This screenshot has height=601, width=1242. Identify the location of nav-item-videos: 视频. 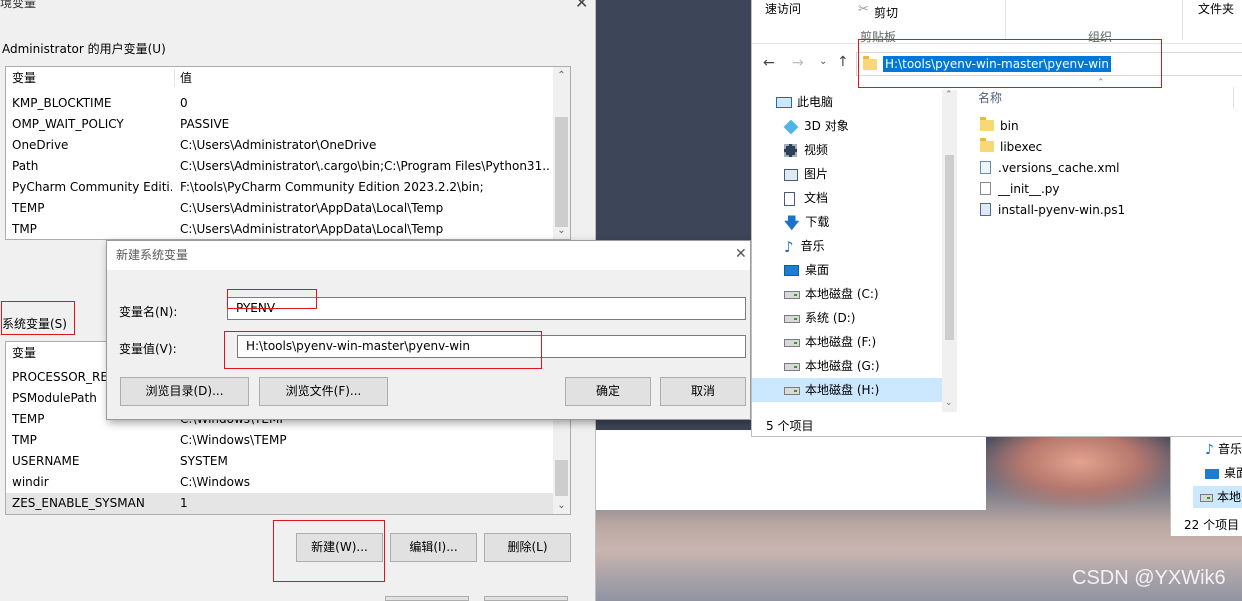
(790, 150).